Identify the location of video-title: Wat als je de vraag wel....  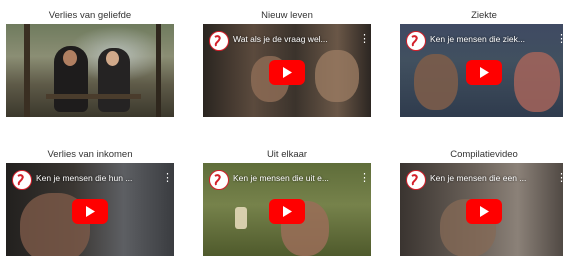
(288, 39).